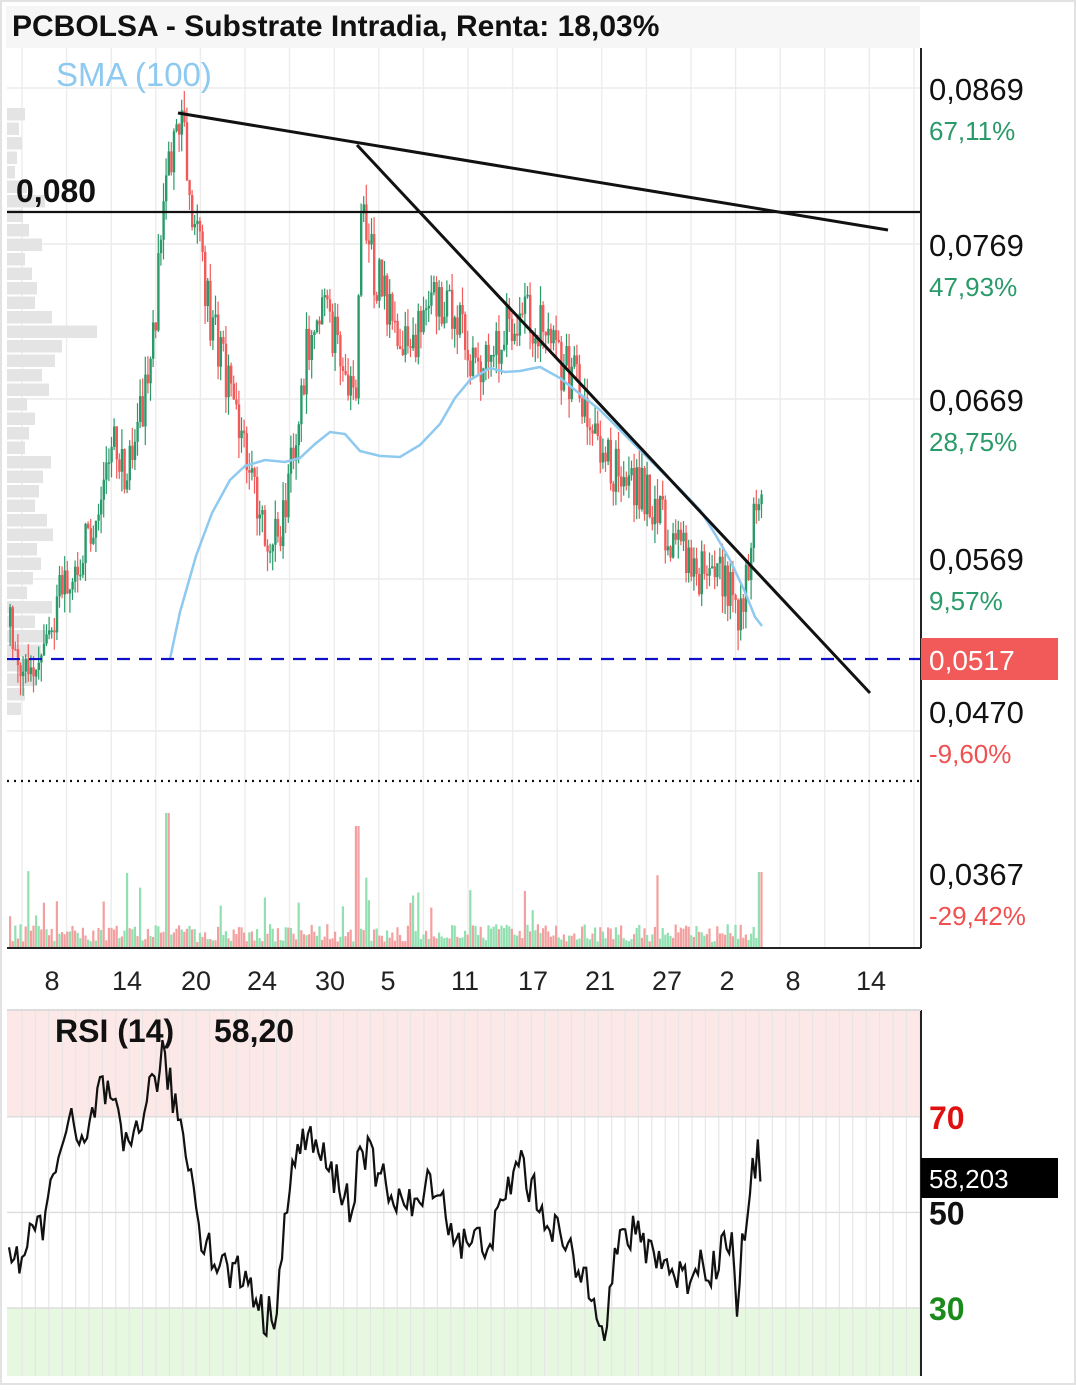 Image resolution: width=1076 pixels, height=1390 pixels. Describe the element at coordinates (134, 74) in the screenshot. I see `sma-legend: SMA (100)` at that location.